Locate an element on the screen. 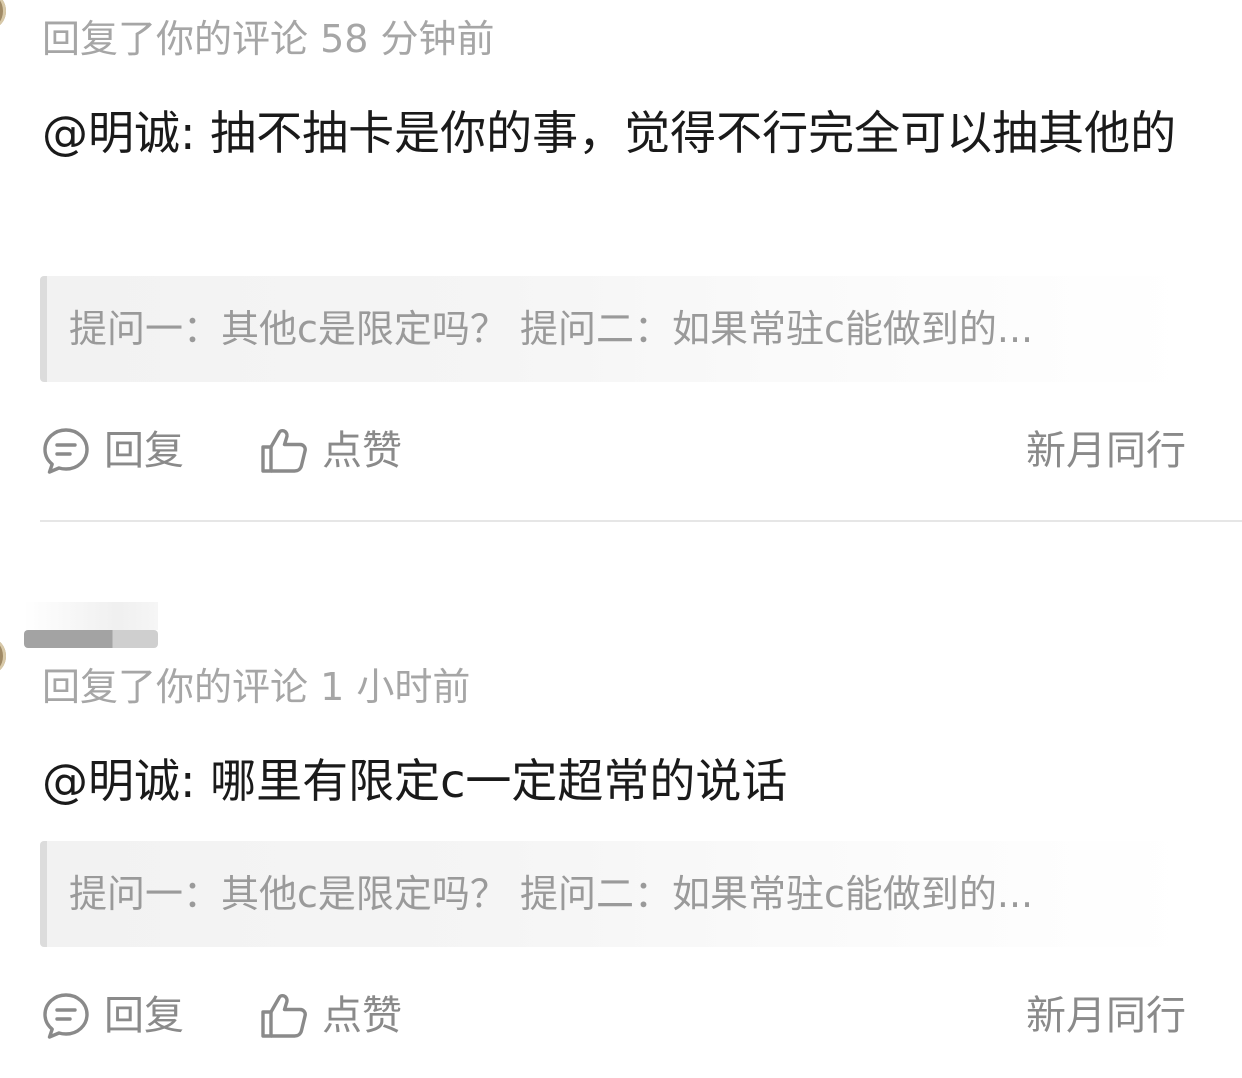 The width and height of the screenshot is (1242, 1078). notification-meta: 回复了你的评论 58 分钟前 is located at coordinates (268, 39).